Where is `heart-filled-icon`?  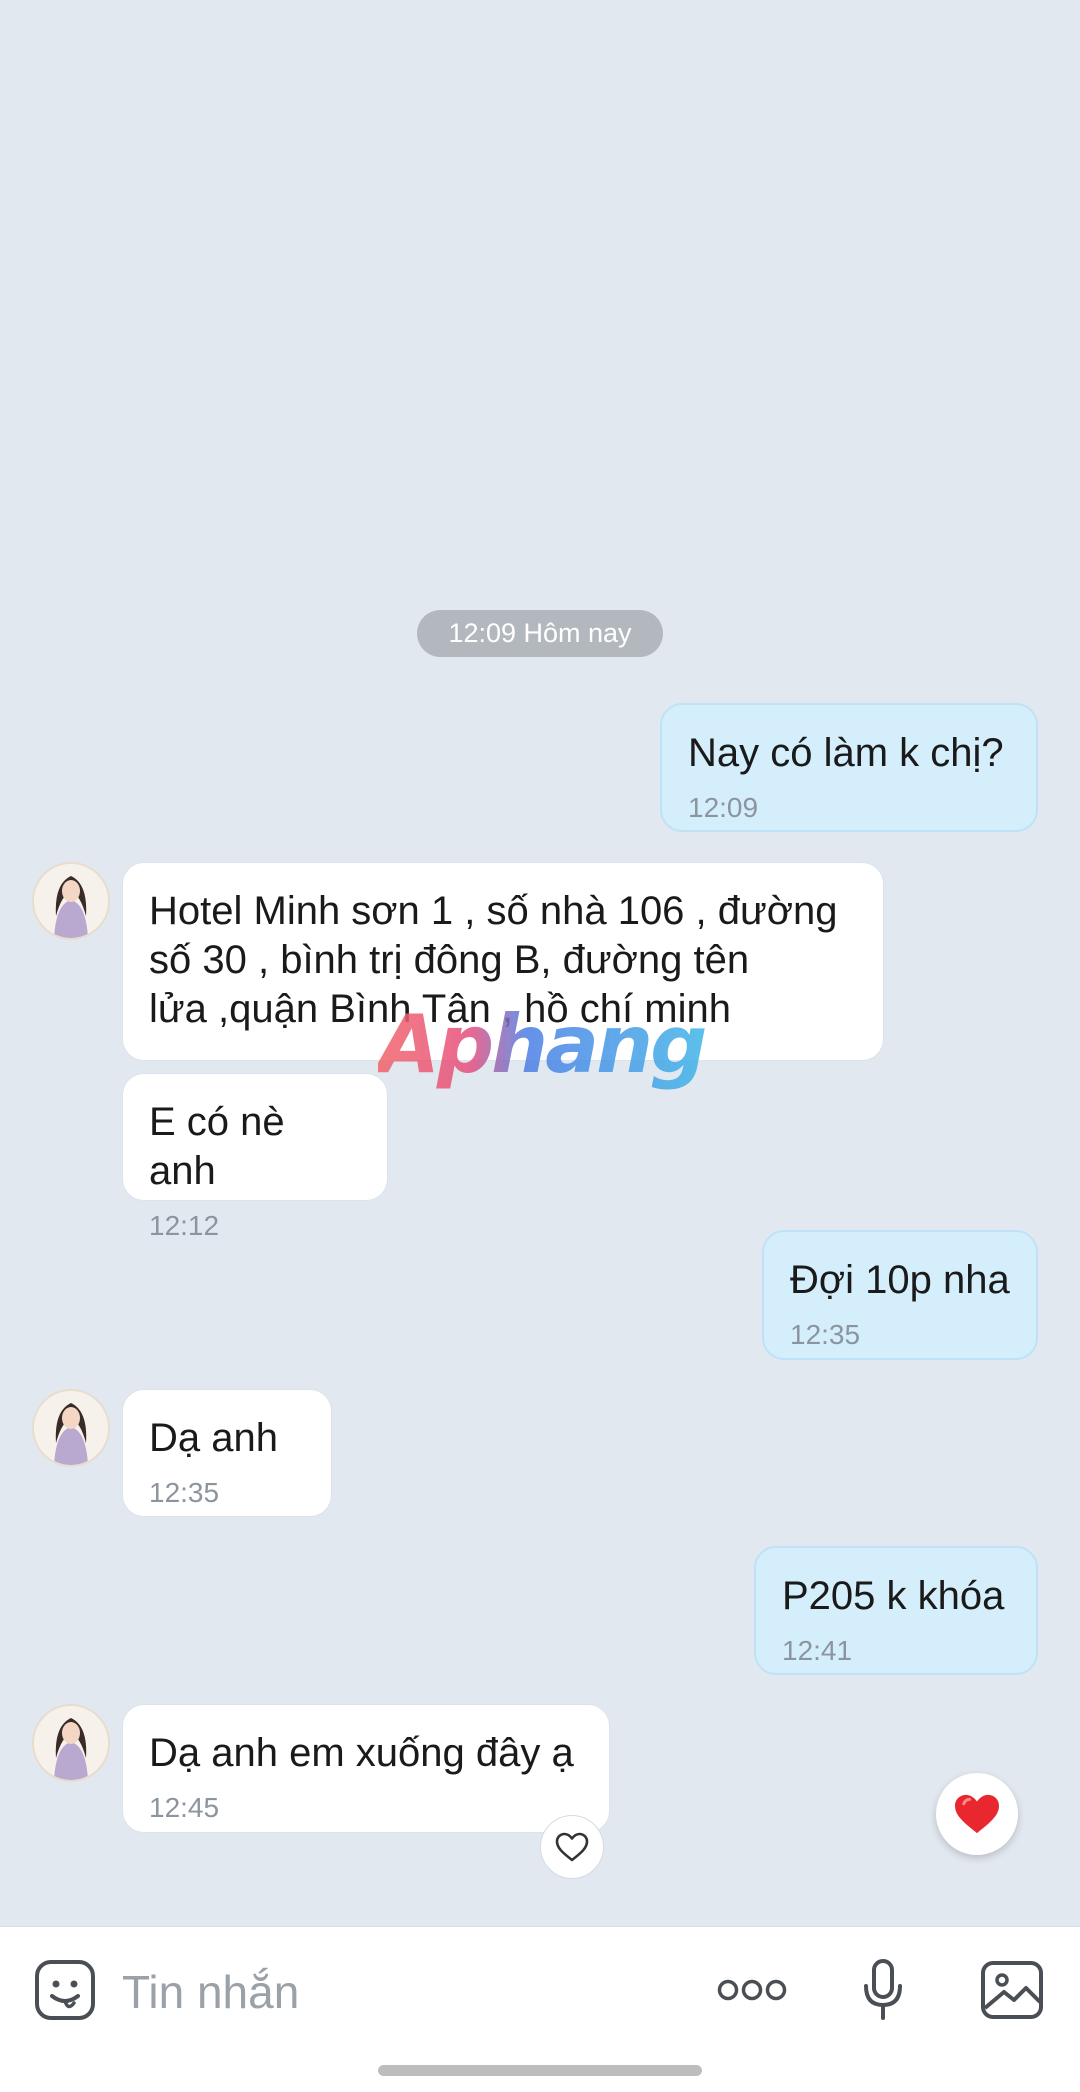 heart-filled-icon is located at coordinates (977, 1814).